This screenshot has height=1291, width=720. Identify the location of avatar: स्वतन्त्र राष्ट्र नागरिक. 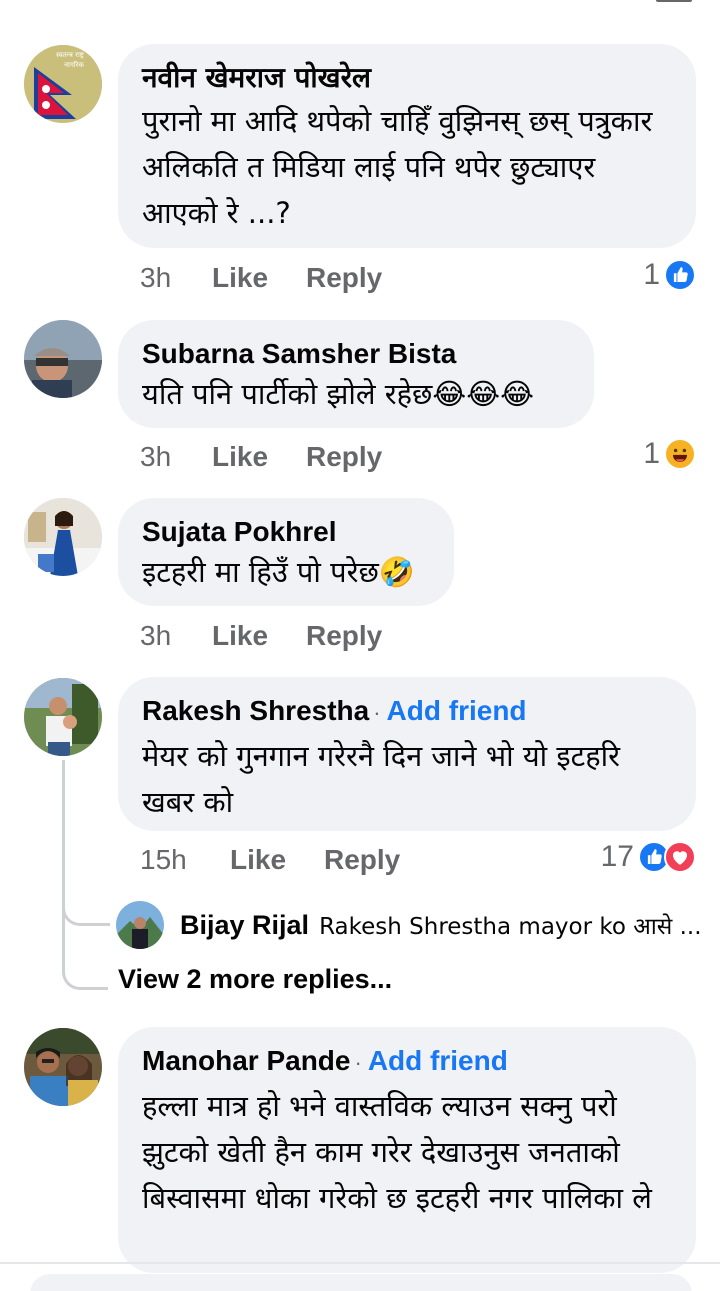
(63, 84).